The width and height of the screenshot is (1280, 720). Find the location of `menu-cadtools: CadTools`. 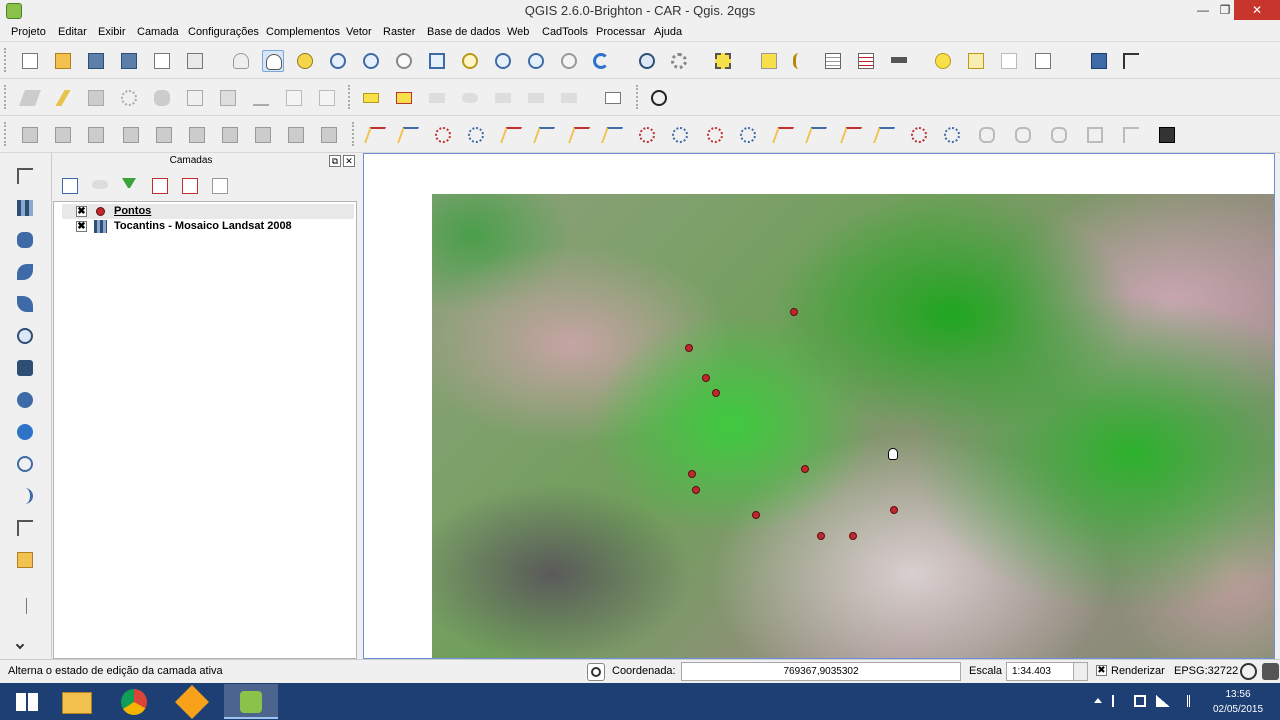

menu-cadtools: CadTools is located at coordinates (565, 32).